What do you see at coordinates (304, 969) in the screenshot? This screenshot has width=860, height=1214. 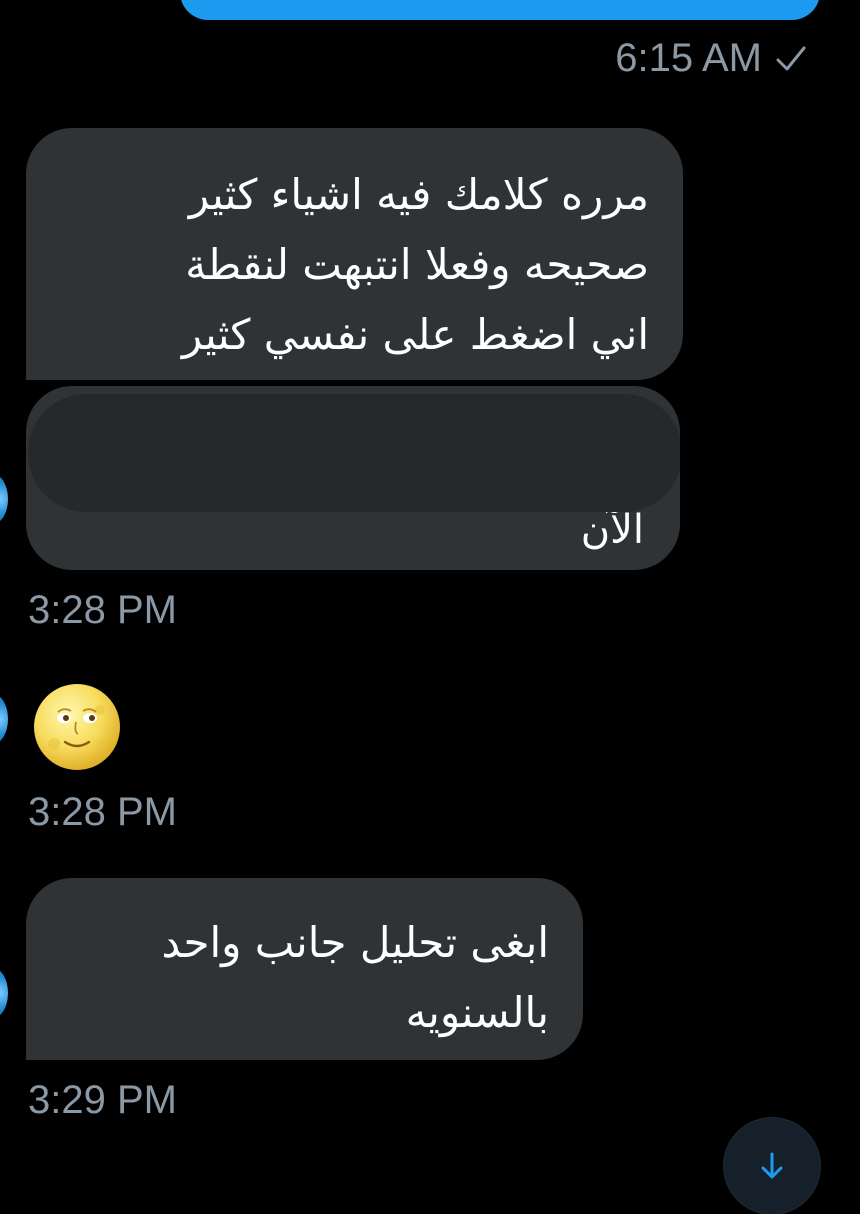 I see `received-message-bubble: ابغى تحليل جانب واحد بالسنويه` at bounding box center [304, 969].